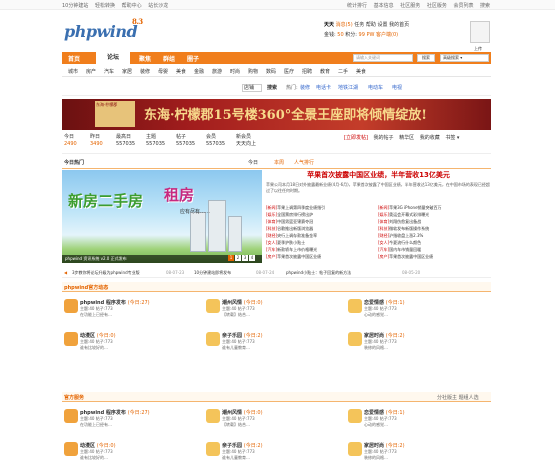  What do you see at coordinates (323, 87) in the screenshot?
I see `hot-tag: 电话卡` at bounding box center [323, 87].